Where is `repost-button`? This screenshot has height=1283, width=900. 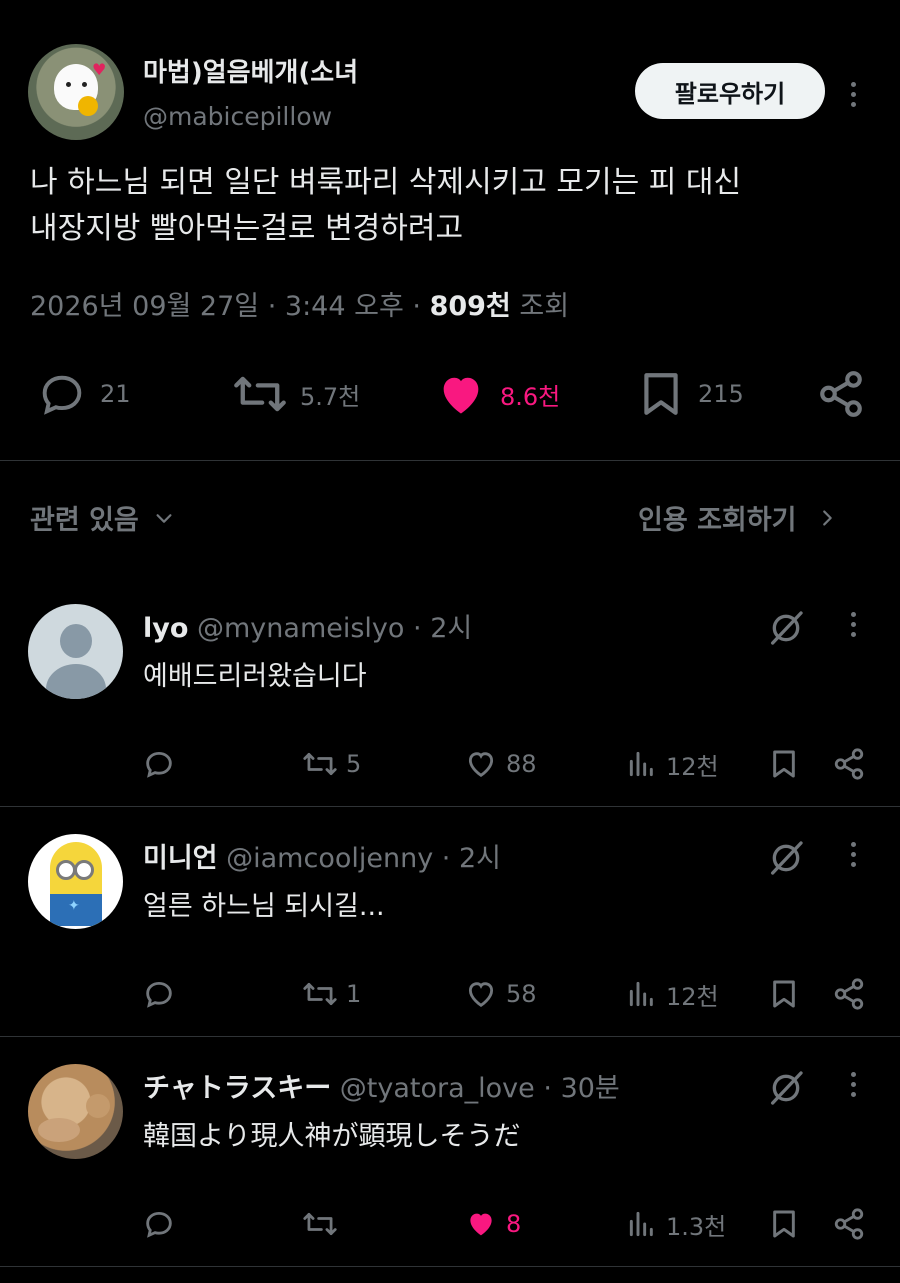 repost-button is located at coordinates (324, 1224).